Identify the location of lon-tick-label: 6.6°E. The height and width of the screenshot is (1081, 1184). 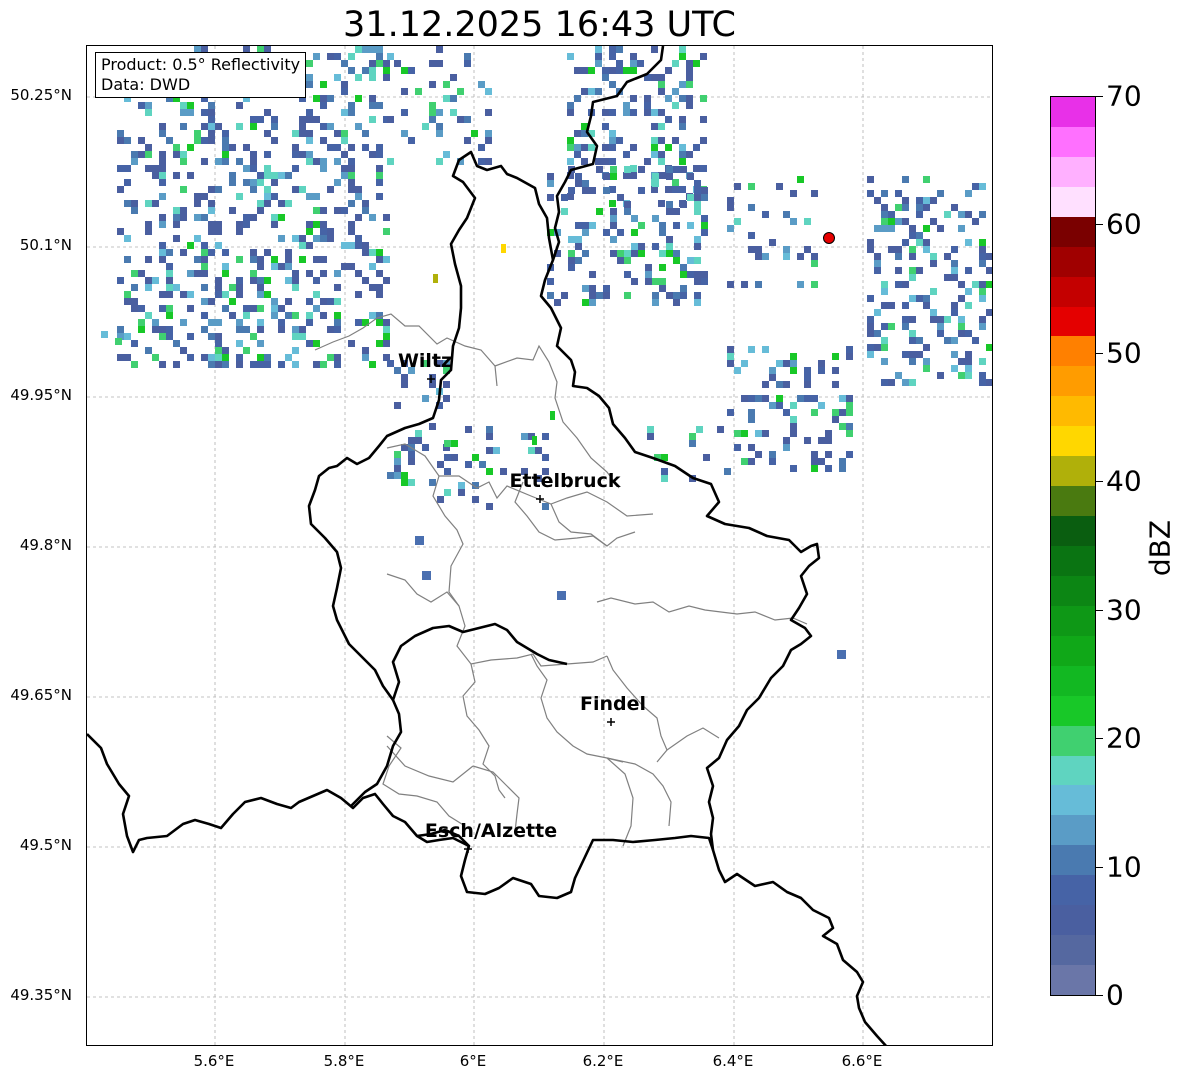
(862, 1061).